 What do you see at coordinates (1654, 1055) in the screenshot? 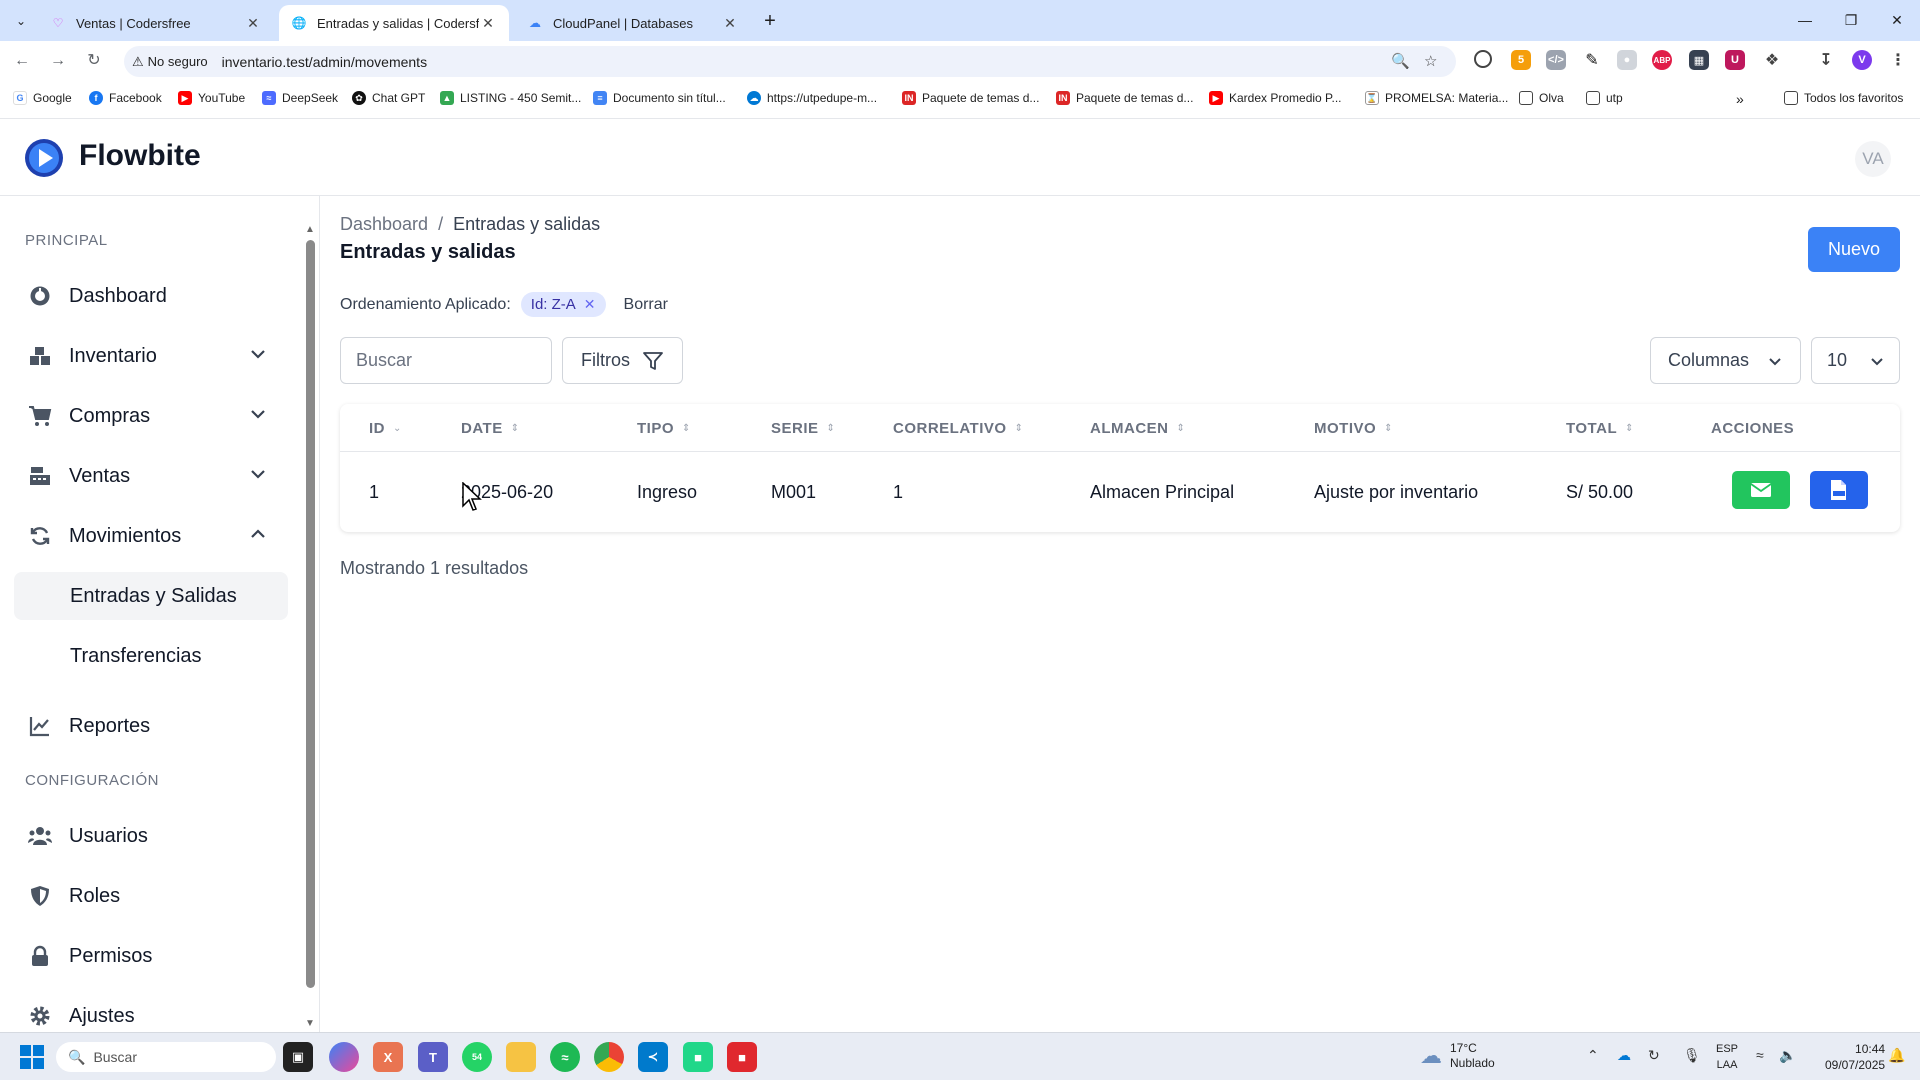
I see `sync-icon: ↻` at bounding box center [1654, 1055].